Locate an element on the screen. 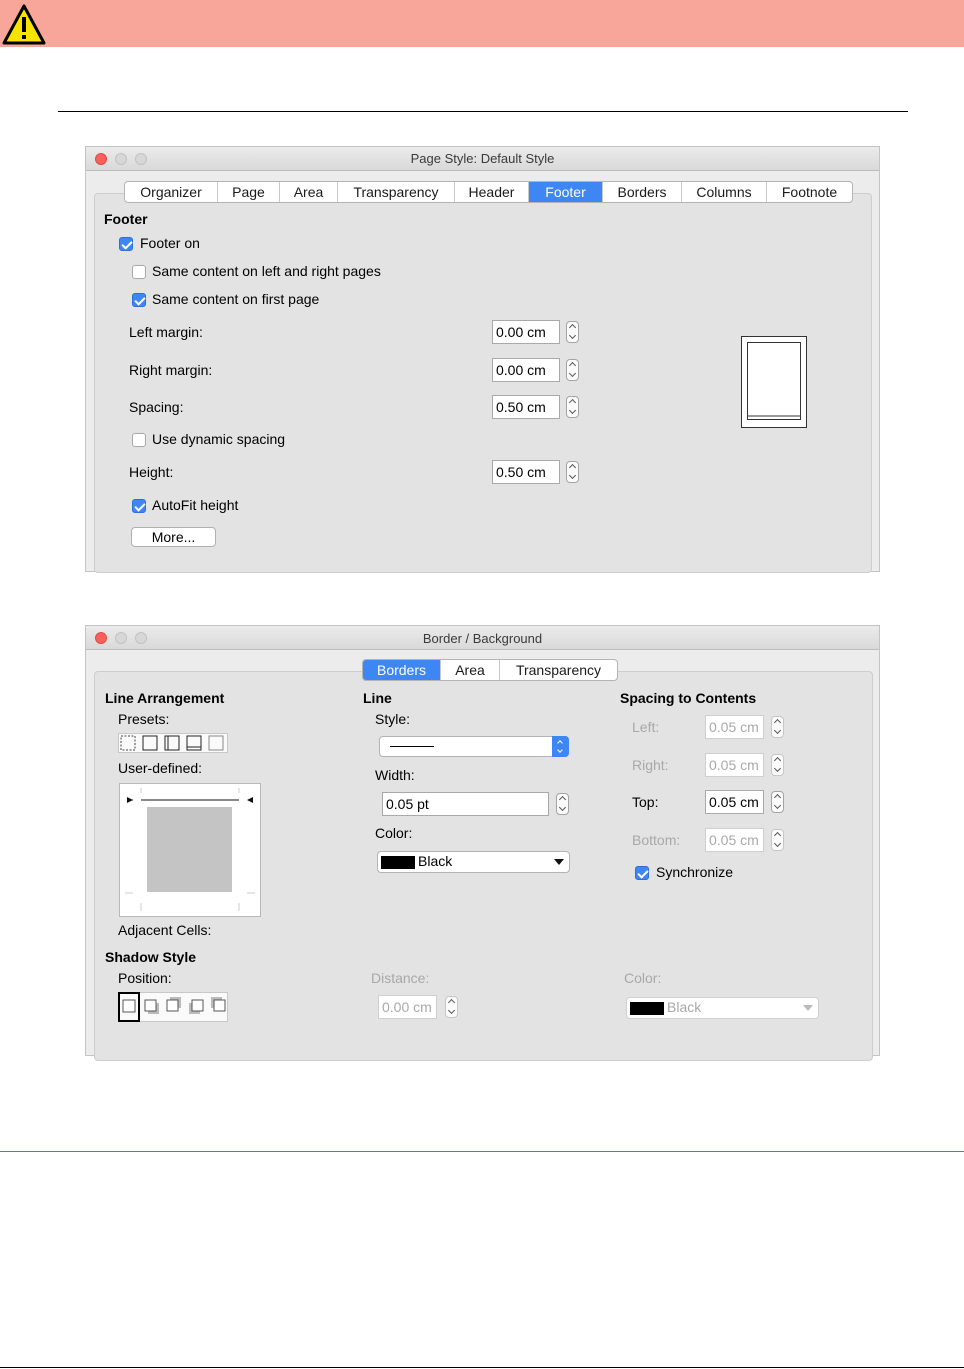 Image resolution: width=964 pixels, height=1369 pixels. line-color-select: Black is located at coordinates (473, 862).